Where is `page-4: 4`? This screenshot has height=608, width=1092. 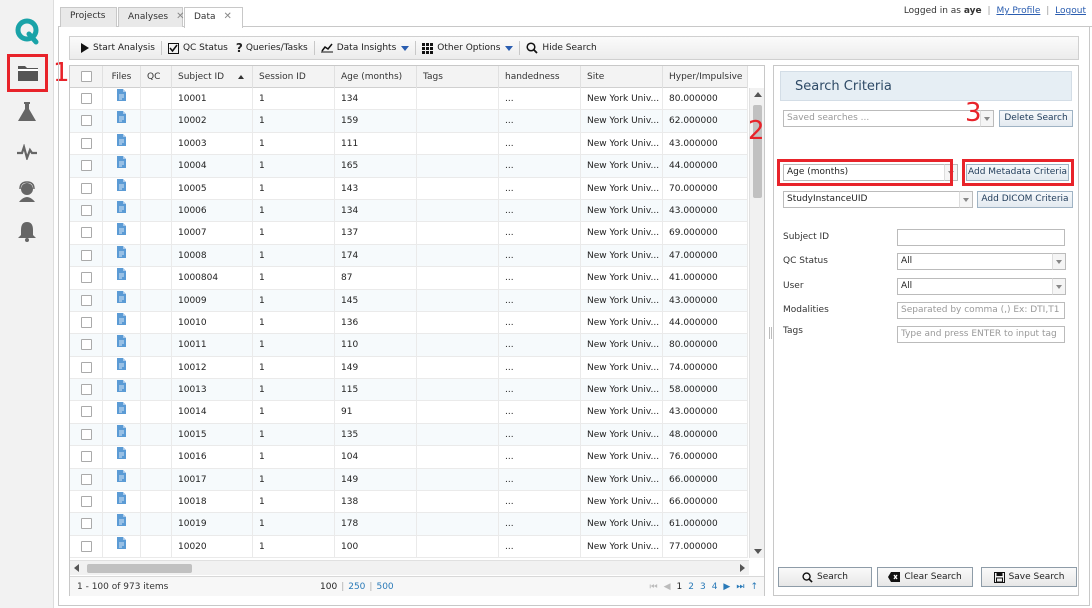 page-4: 4 is located at coordinates (715, 587).